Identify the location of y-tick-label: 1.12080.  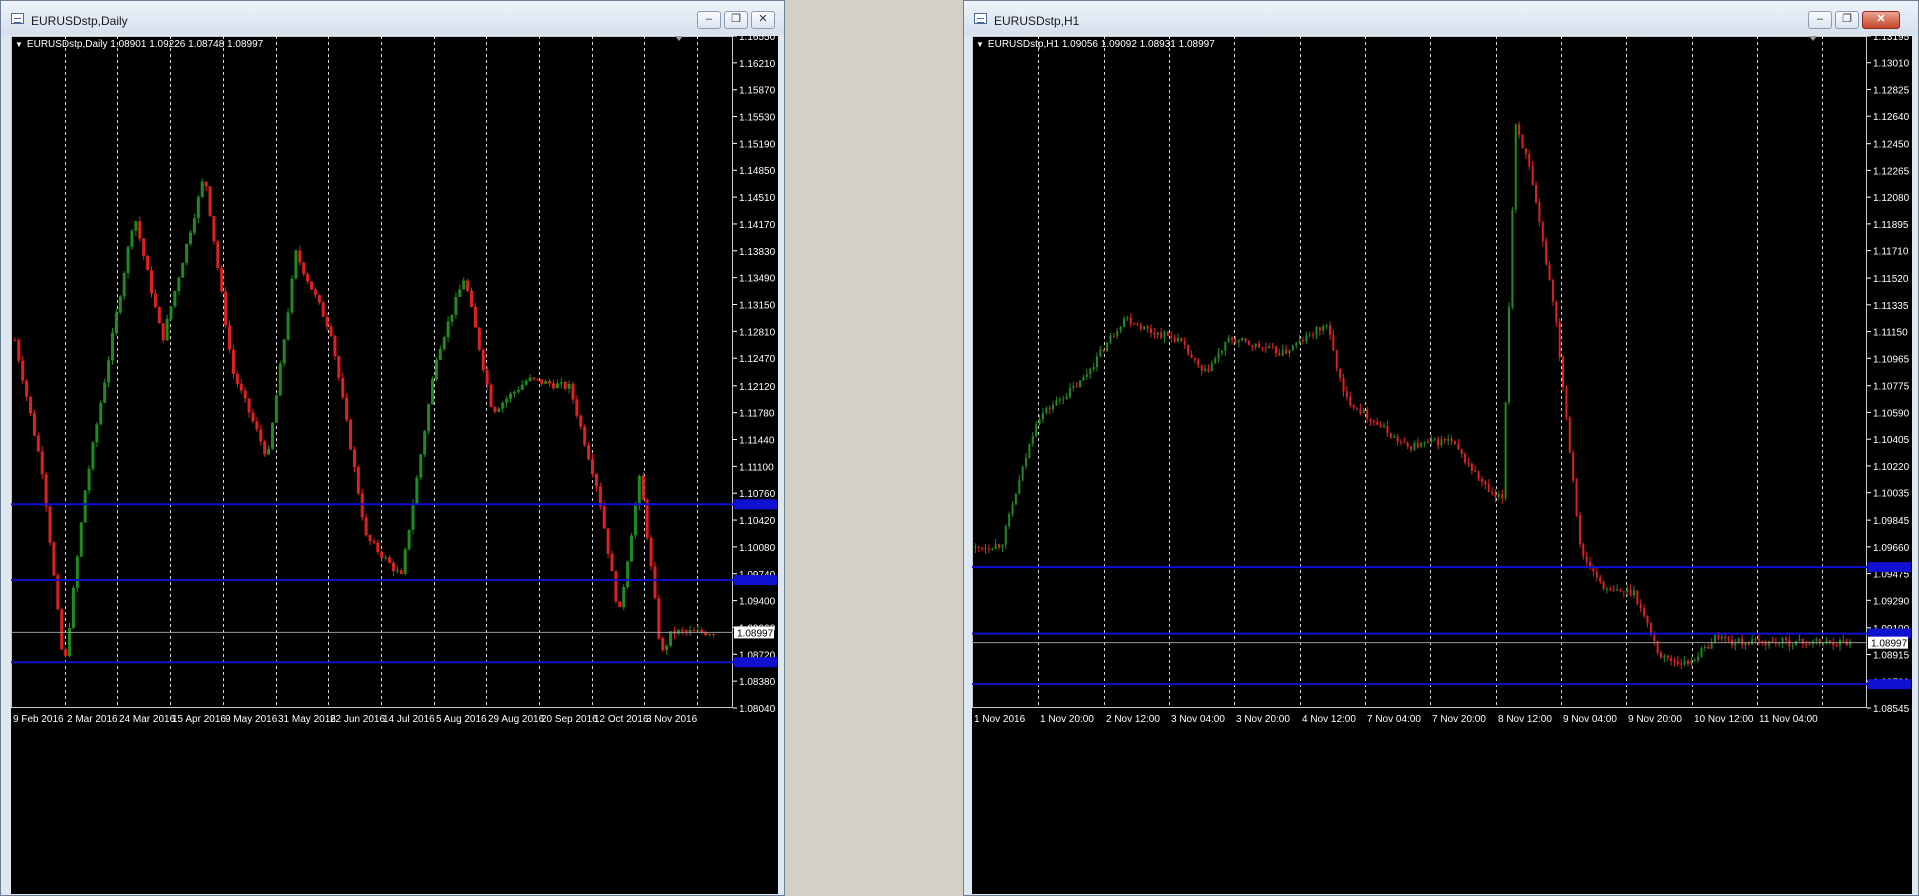
(1891, 198).